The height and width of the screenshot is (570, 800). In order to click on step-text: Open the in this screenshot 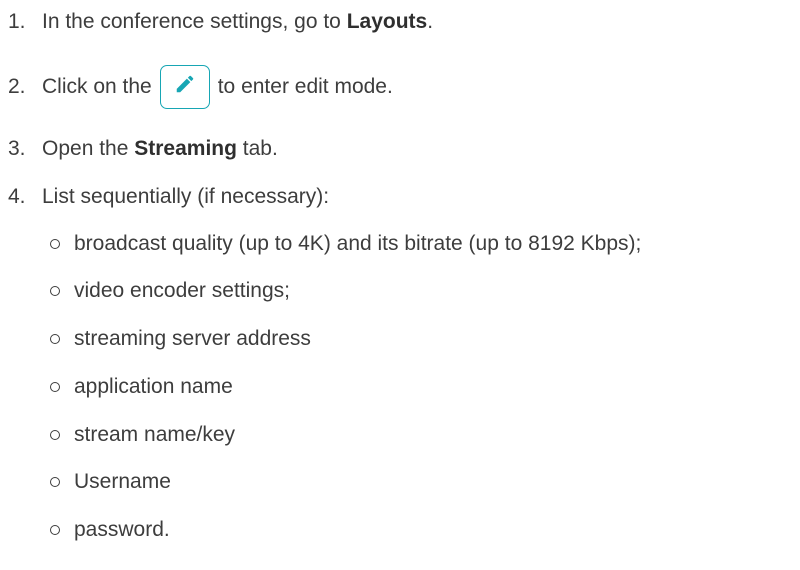, I will do `click(88, 148)`.